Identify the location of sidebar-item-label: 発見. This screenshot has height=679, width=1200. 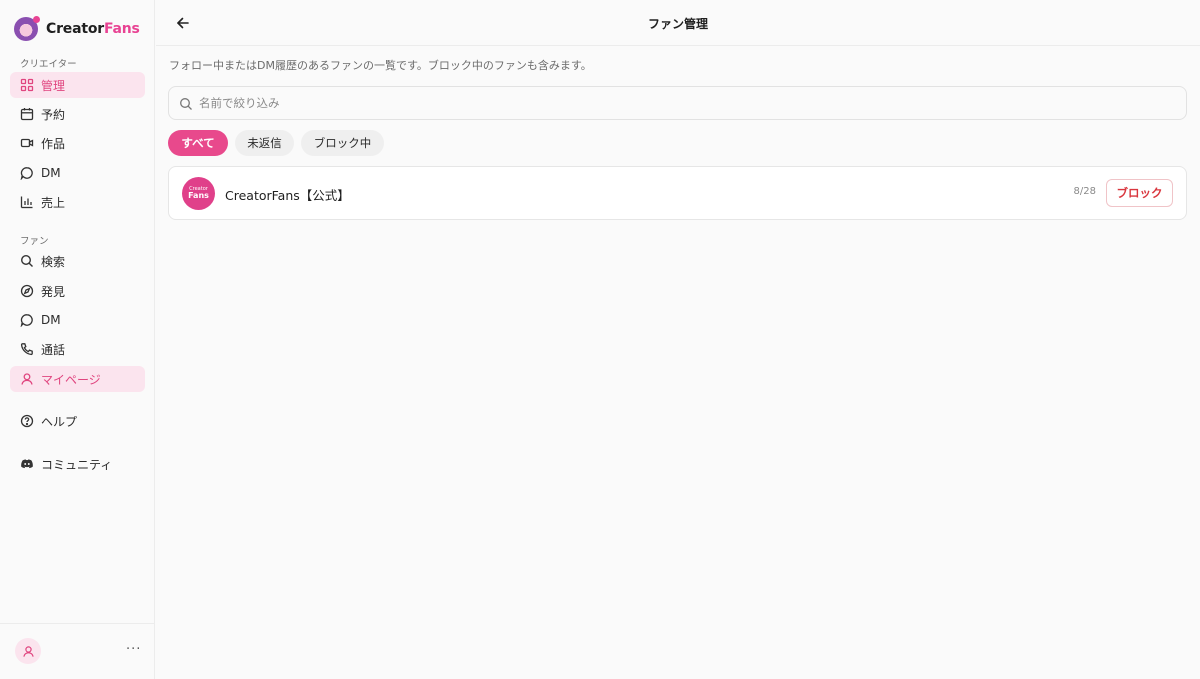
(53, 291).